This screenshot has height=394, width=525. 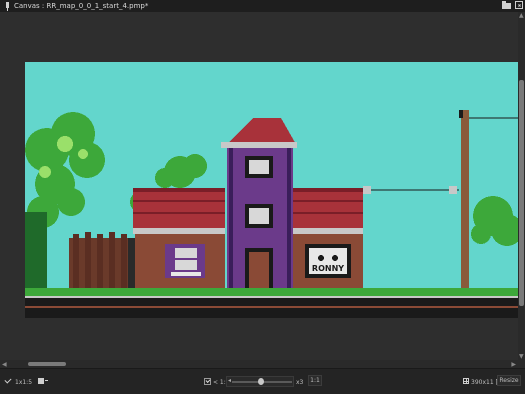 What do you see at coordinates (506, 5) in the screenshot?
I see `folder-icon` at bounding box center [506, 5].